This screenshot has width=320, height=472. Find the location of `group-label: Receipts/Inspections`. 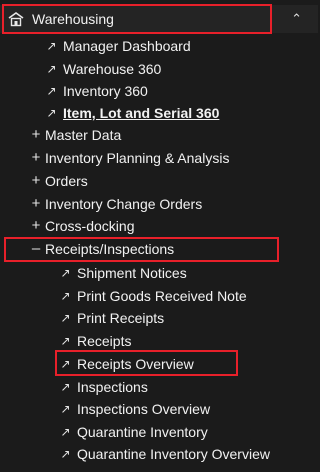

group-label: Receipts/Inspections is located at coordinates (110, 249).